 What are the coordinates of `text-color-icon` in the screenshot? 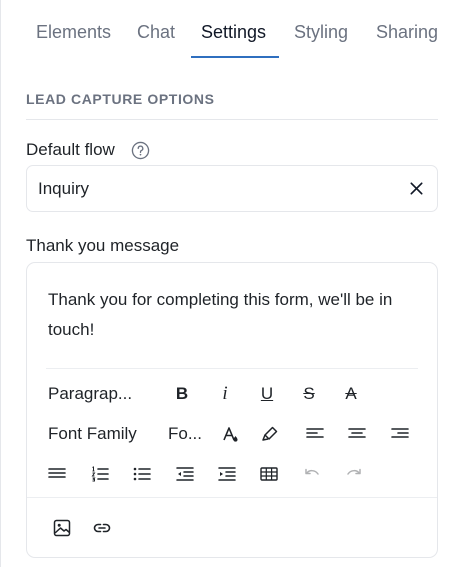 It's located at (230, 434).